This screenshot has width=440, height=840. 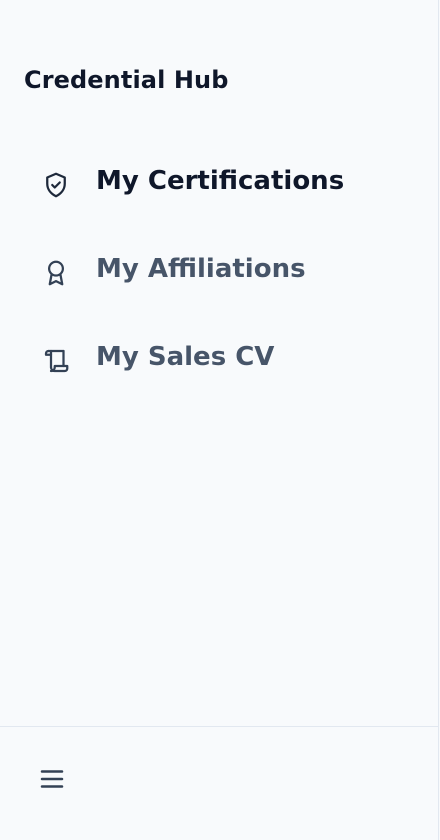 I want to click on sidebar-item-my-affiliations: My Affiliations, so click(x=219, y=272).